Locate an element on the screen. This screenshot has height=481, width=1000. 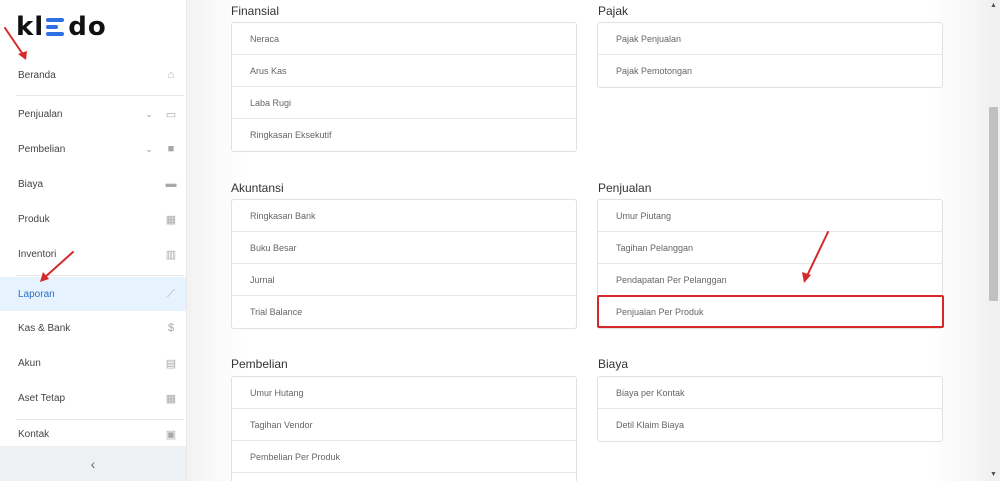
section-title-pajak: Pajak is located at coordinates (613, 11).